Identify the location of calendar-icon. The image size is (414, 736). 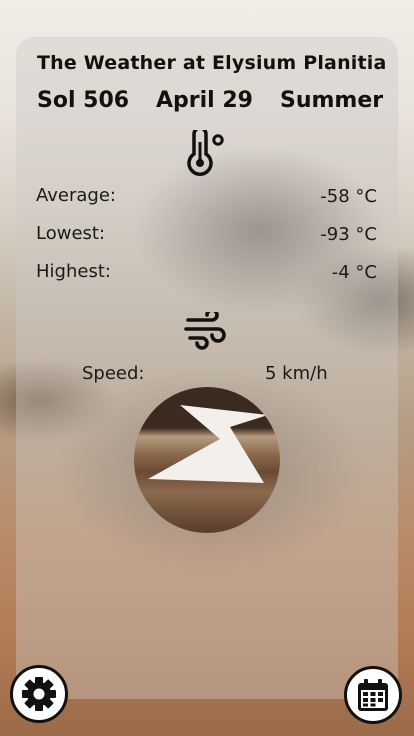
(373, 695).